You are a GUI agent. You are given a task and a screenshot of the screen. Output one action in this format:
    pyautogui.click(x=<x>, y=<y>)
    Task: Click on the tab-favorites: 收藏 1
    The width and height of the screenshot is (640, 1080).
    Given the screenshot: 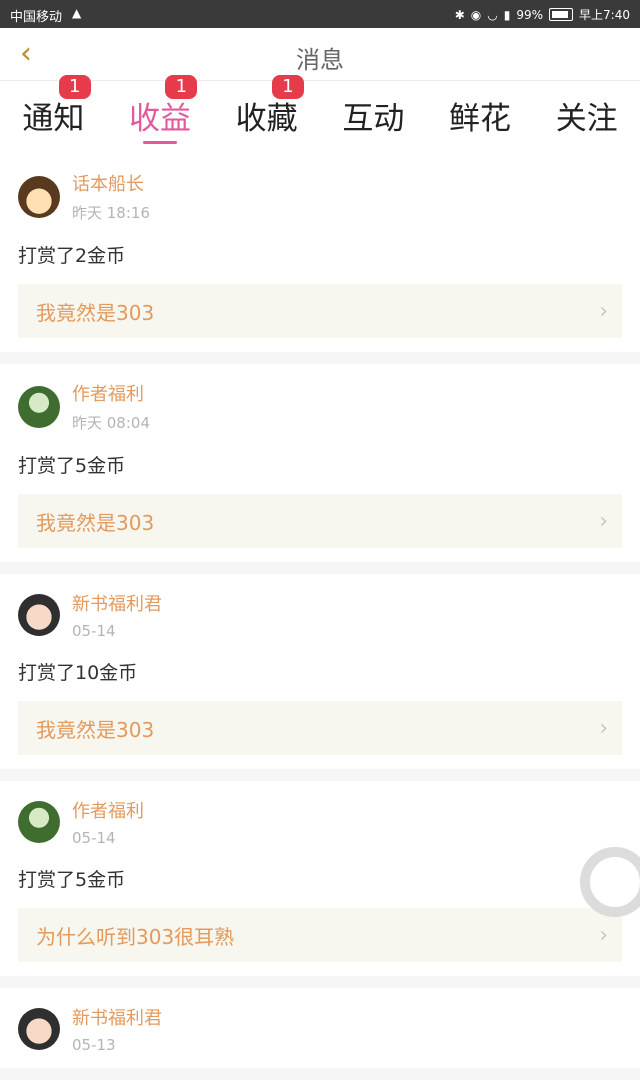 What is the action you would take?
    pyautogui.click(x=266, y=114)
    